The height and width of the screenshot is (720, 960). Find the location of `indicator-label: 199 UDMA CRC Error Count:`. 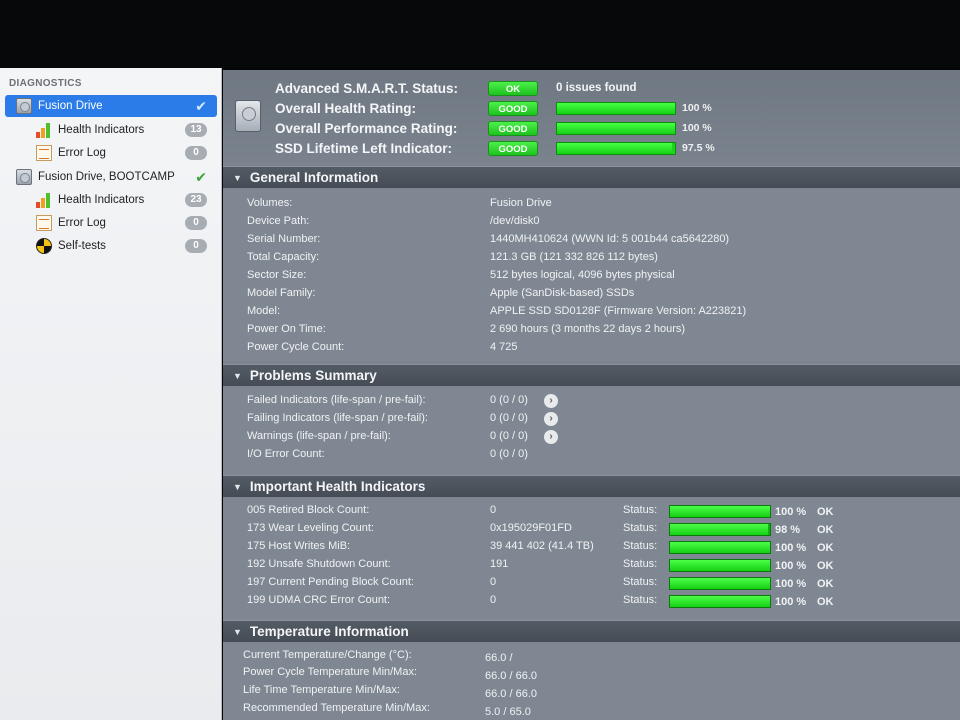

indicator-label: 199 UDMA CRC Error Count: is located at coordinates (319, 600).